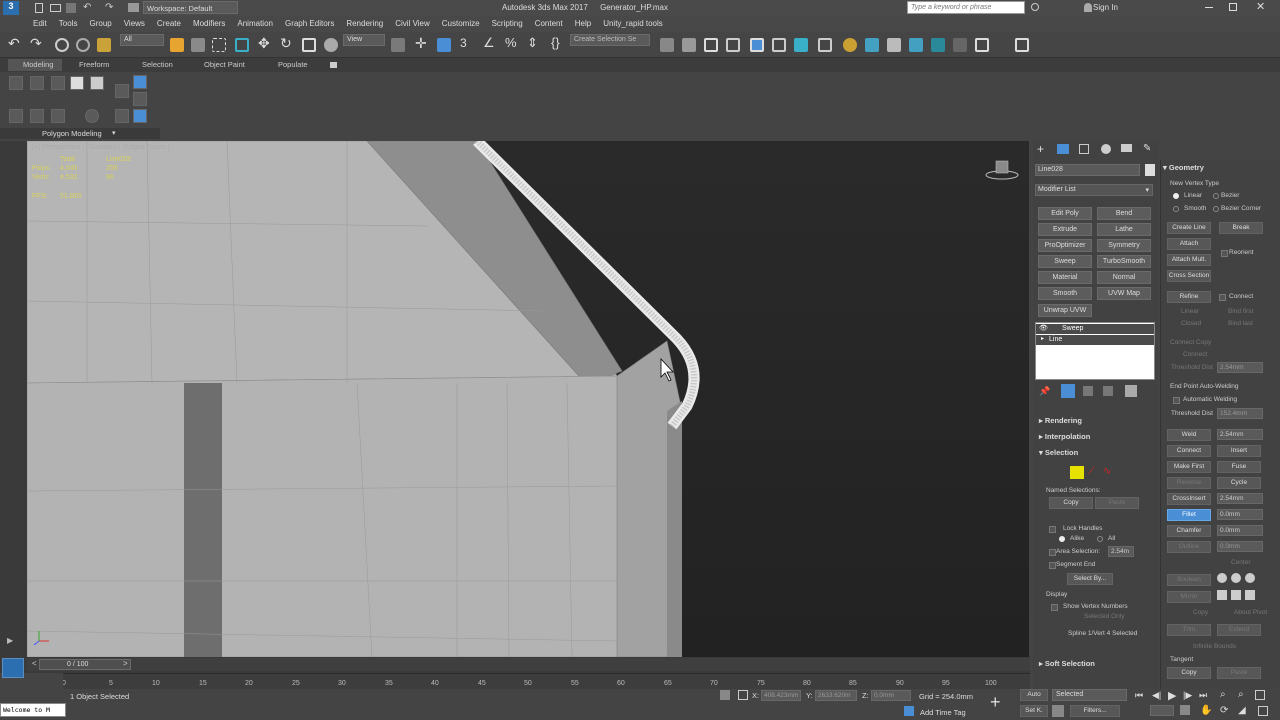 The width and height of the screenshot is (1280, 720). I want to click on boolean-subtract-icon, so click(1236, 578).